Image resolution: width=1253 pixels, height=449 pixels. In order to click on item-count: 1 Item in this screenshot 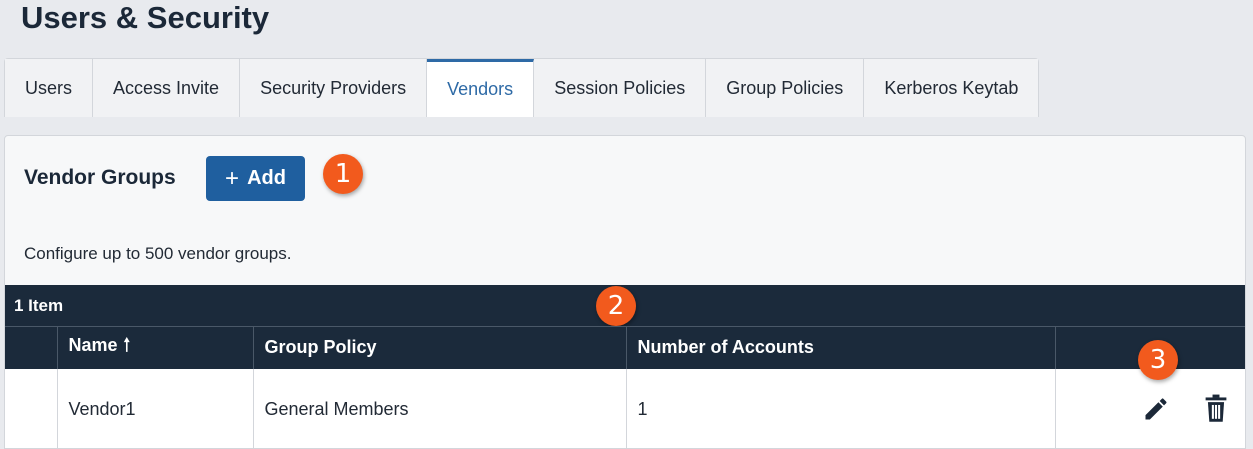, I will do `click(39, 305)`.